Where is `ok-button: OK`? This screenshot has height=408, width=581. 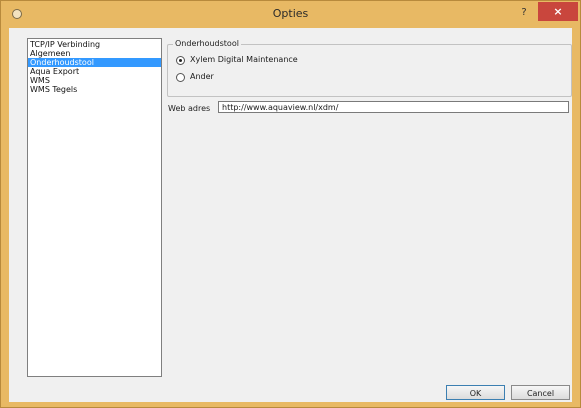 ok-button: OK is located at coordinates (475, 392).